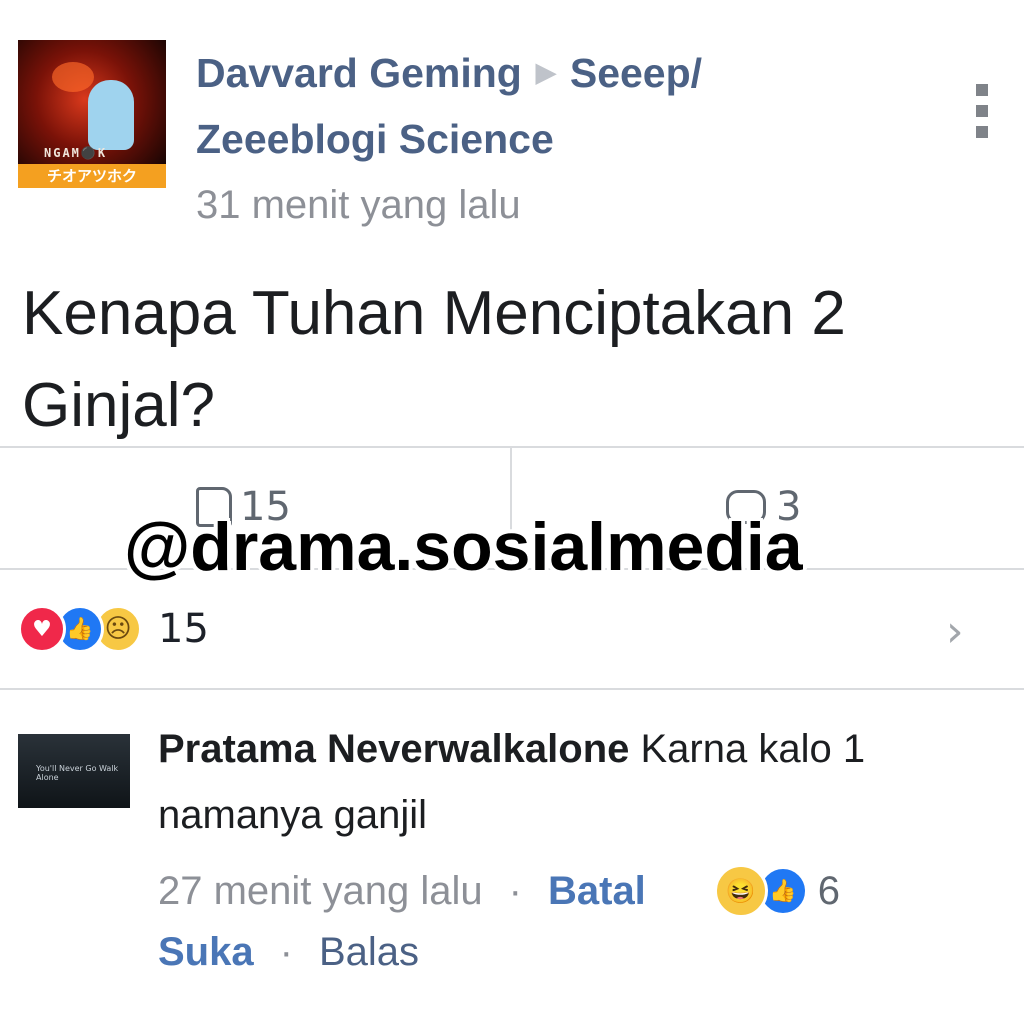  I want to click on comment-actions: Suka · Balas, so click(288, 952).